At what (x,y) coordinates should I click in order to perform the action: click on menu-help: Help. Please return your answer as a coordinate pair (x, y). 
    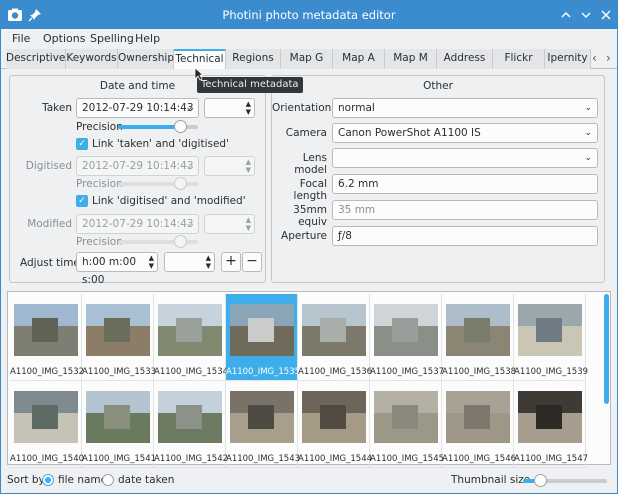
    Looking at the image, I should click on (147, 38).